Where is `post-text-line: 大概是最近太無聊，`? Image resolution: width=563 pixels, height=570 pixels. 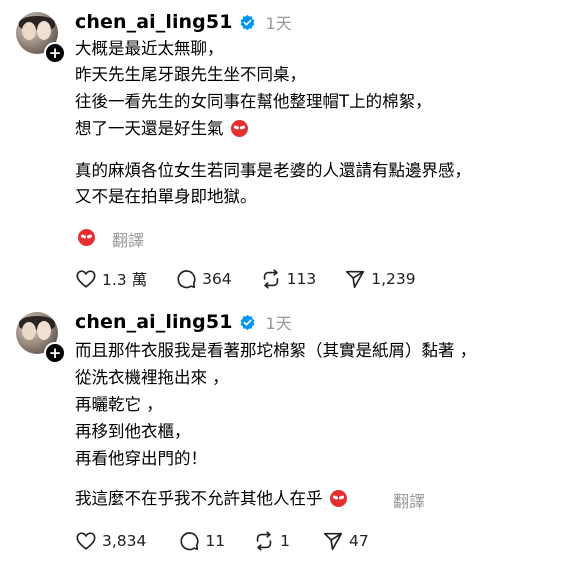 post-text-line: 大概是最近太無聊， is located at coordinates (149, 48).